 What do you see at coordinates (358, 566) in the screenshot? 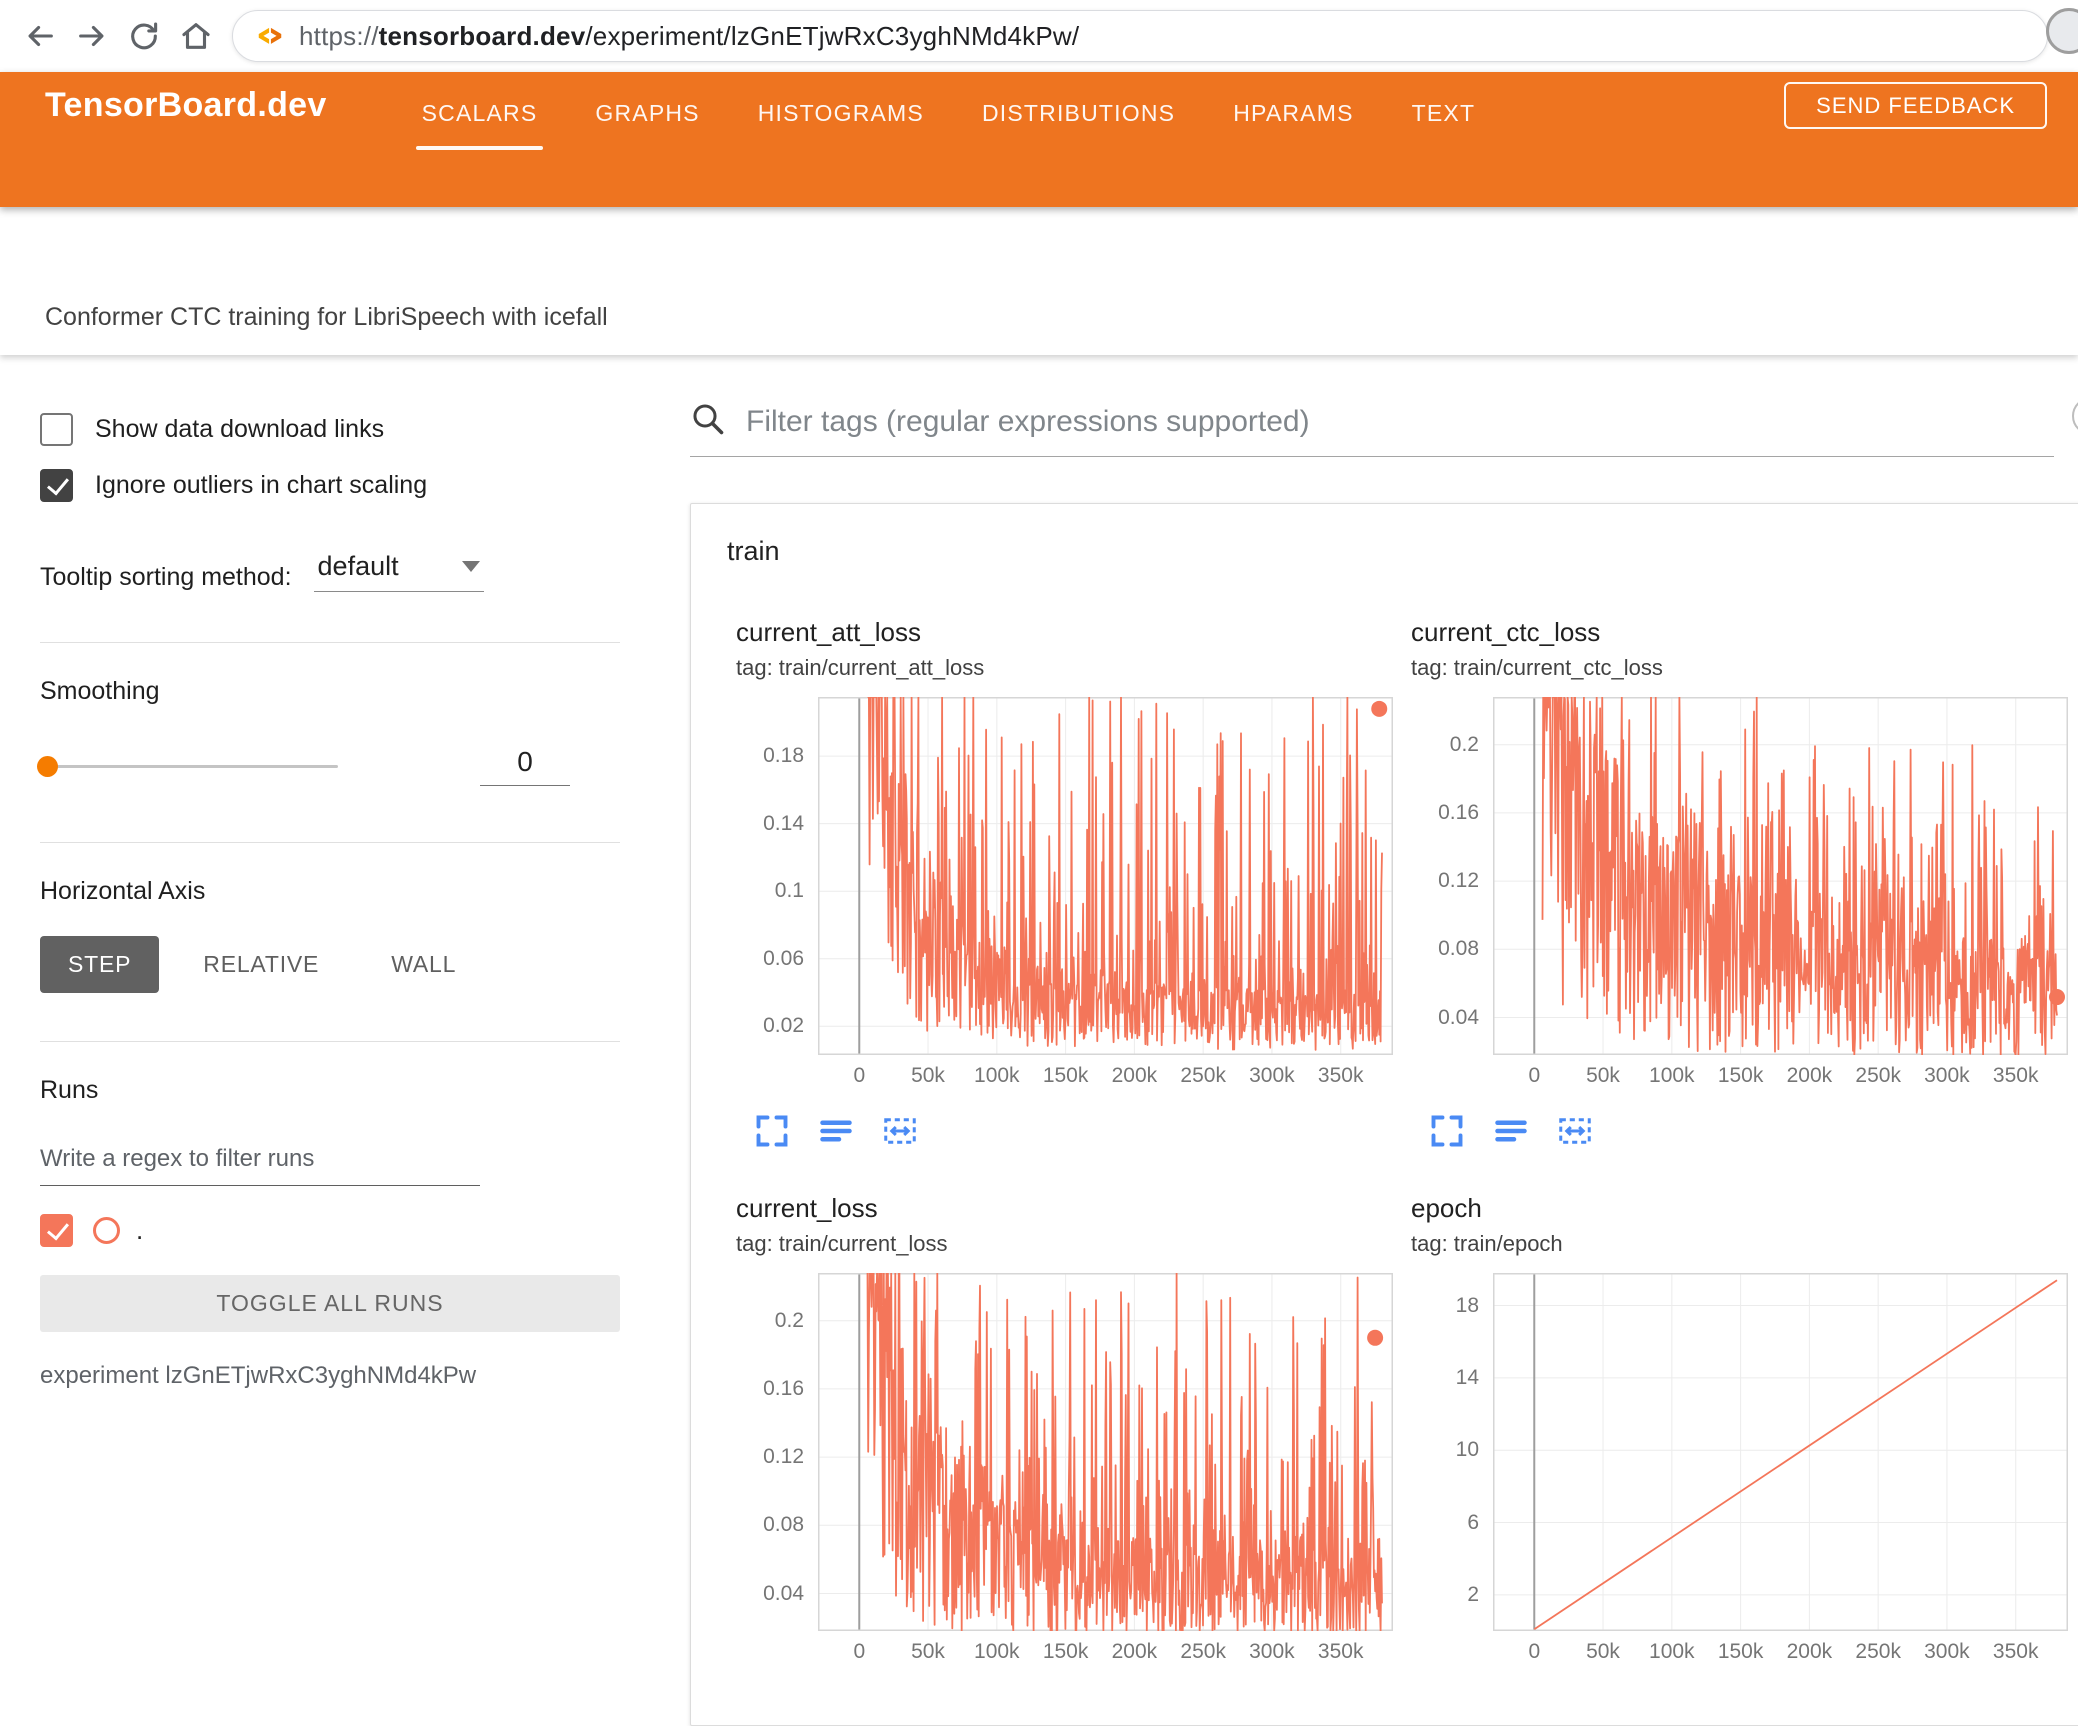
I see `tooltip-sorting-value: default` at bounding box center [358, 566].